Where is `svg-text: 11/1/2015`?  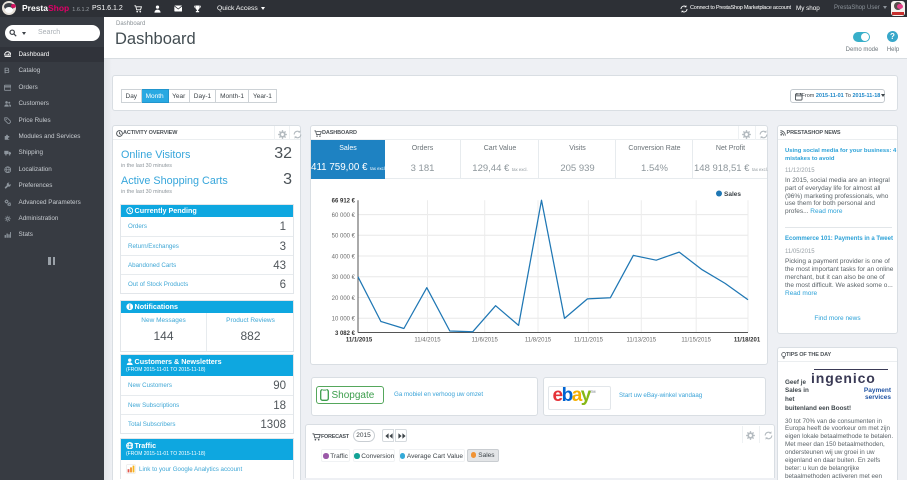 svg-text: 11/1/2015 is located at coordinates (359, 341).